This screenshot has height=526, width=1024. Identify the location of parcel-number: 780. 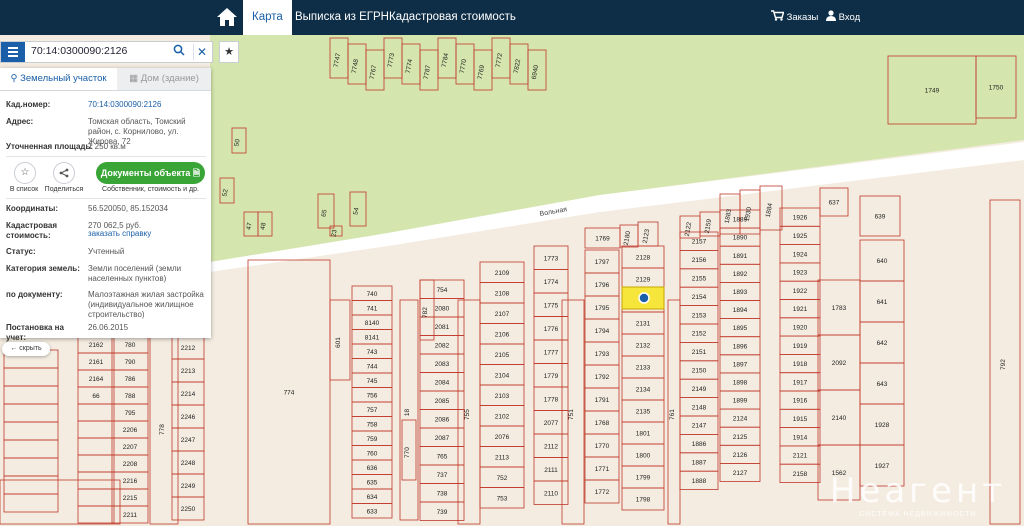
(130, 345).